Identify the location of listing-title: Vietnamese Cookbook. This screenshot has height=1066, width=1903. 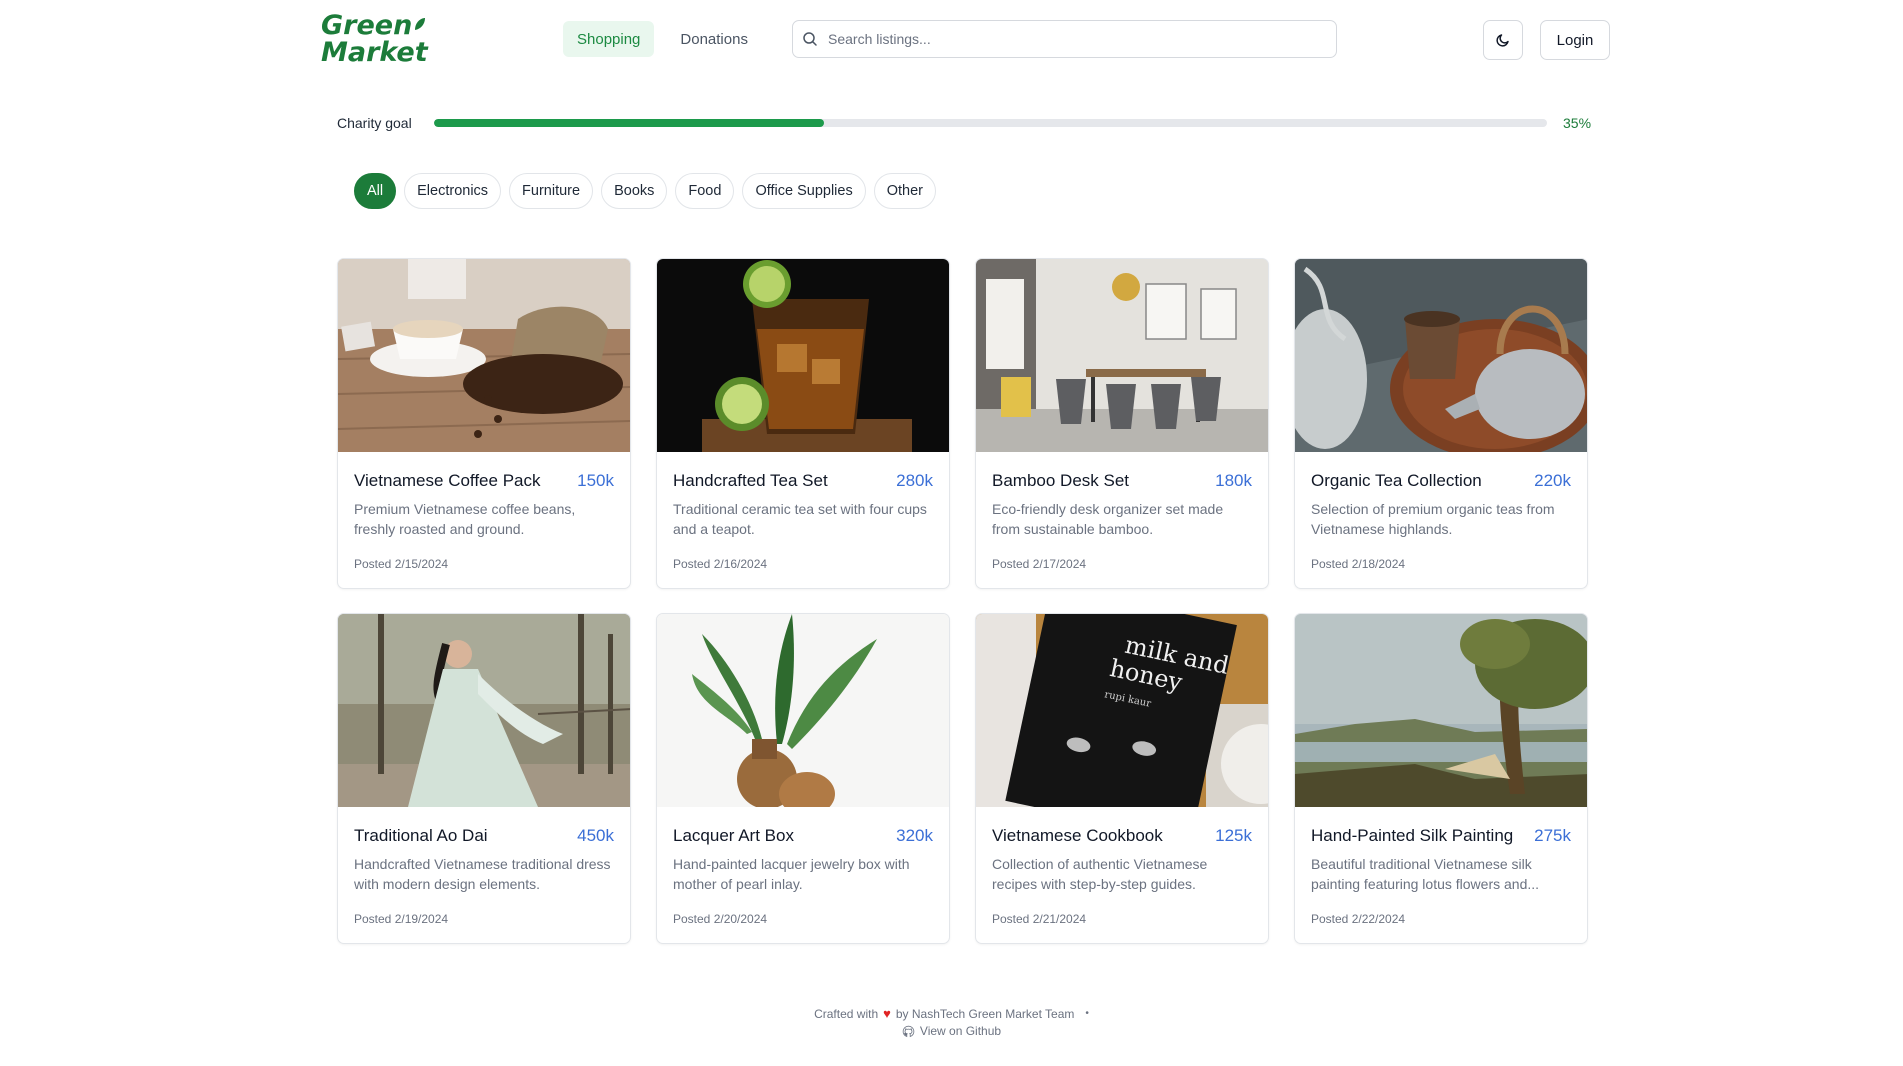
(1077, 835).